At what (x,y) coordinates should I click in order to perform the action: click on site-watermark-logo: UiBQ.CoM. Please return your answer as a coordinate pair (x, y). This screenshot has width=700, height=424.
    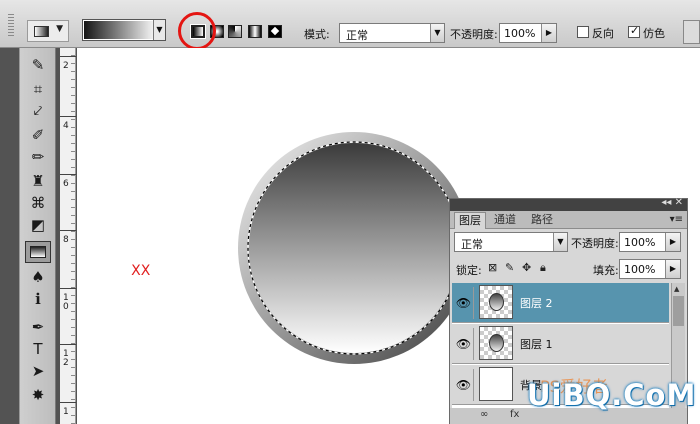
    Looking at the image, I should click on (612, 395).